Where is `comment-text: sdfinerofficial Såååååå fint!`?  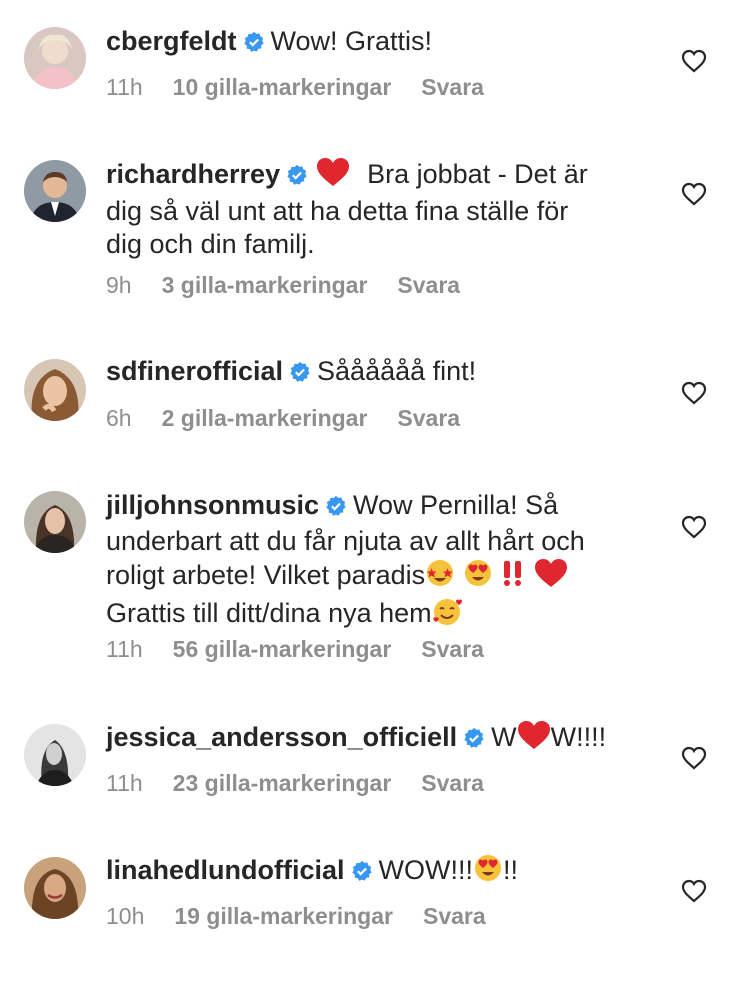
comment-text: sdfinerofficial Såååååå fint! is located at coordinates (376, 373).